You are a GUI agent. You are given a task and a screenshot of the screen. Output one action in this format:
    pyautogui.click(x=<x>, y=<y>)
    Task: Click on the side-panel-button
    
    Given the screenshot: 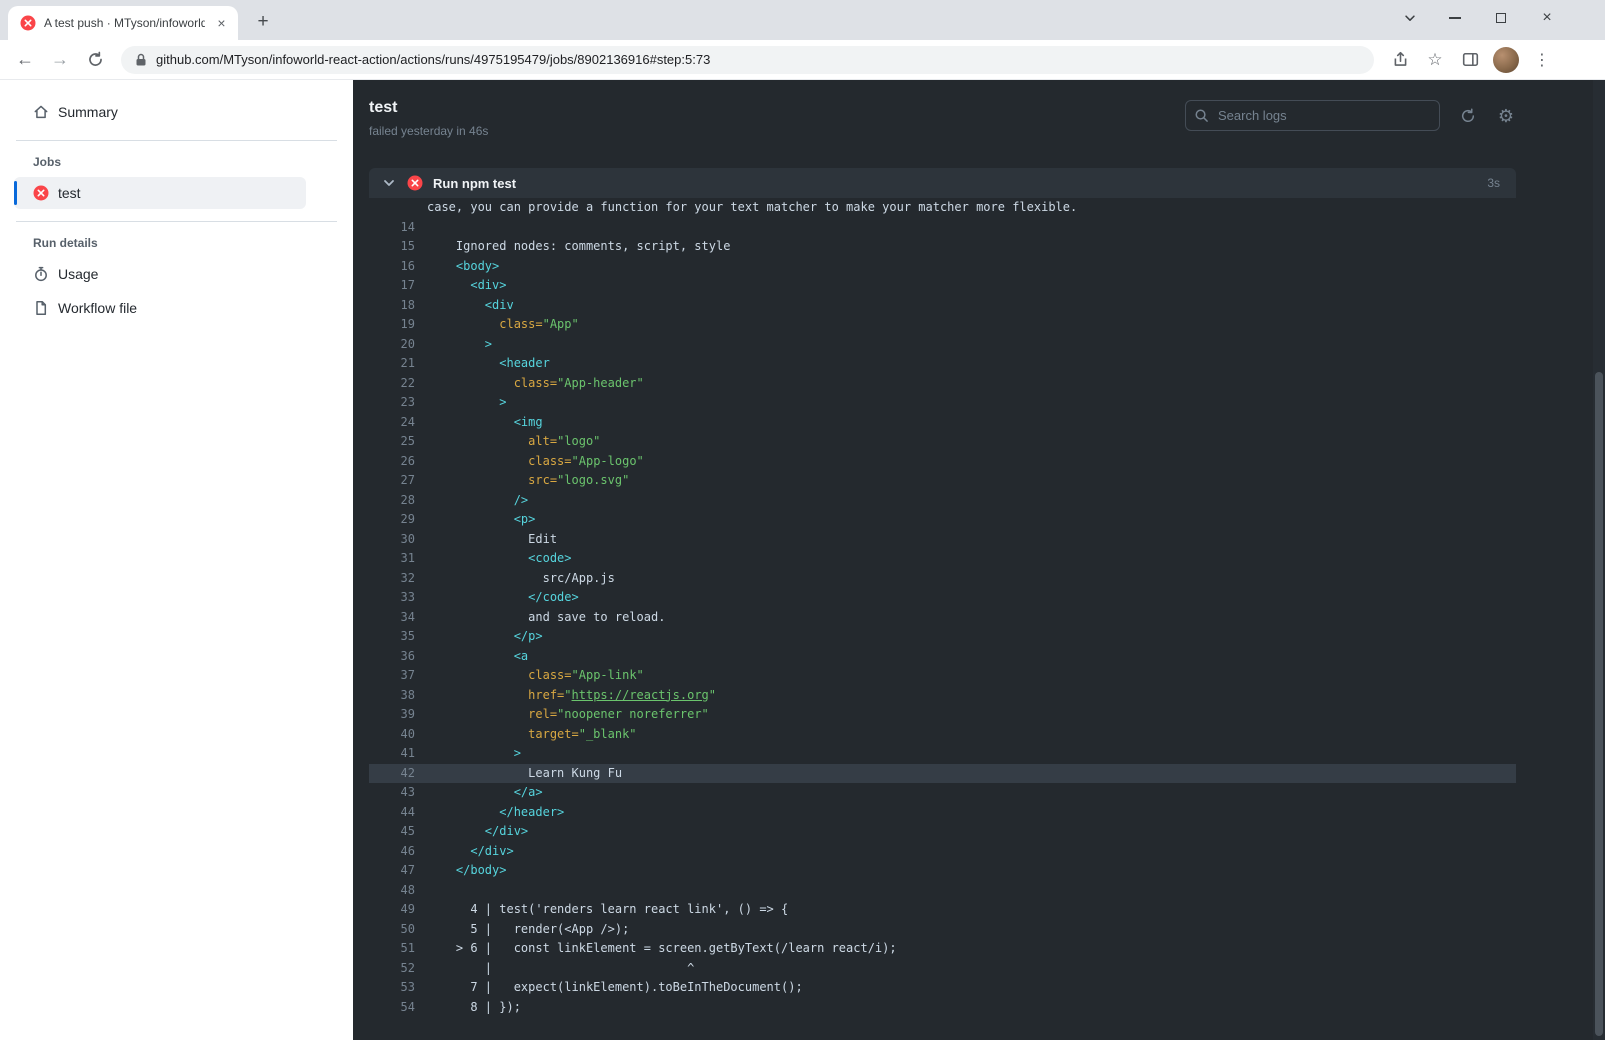 What is the action you would take?
    pyautogui.click(x=1470, y=60)
    